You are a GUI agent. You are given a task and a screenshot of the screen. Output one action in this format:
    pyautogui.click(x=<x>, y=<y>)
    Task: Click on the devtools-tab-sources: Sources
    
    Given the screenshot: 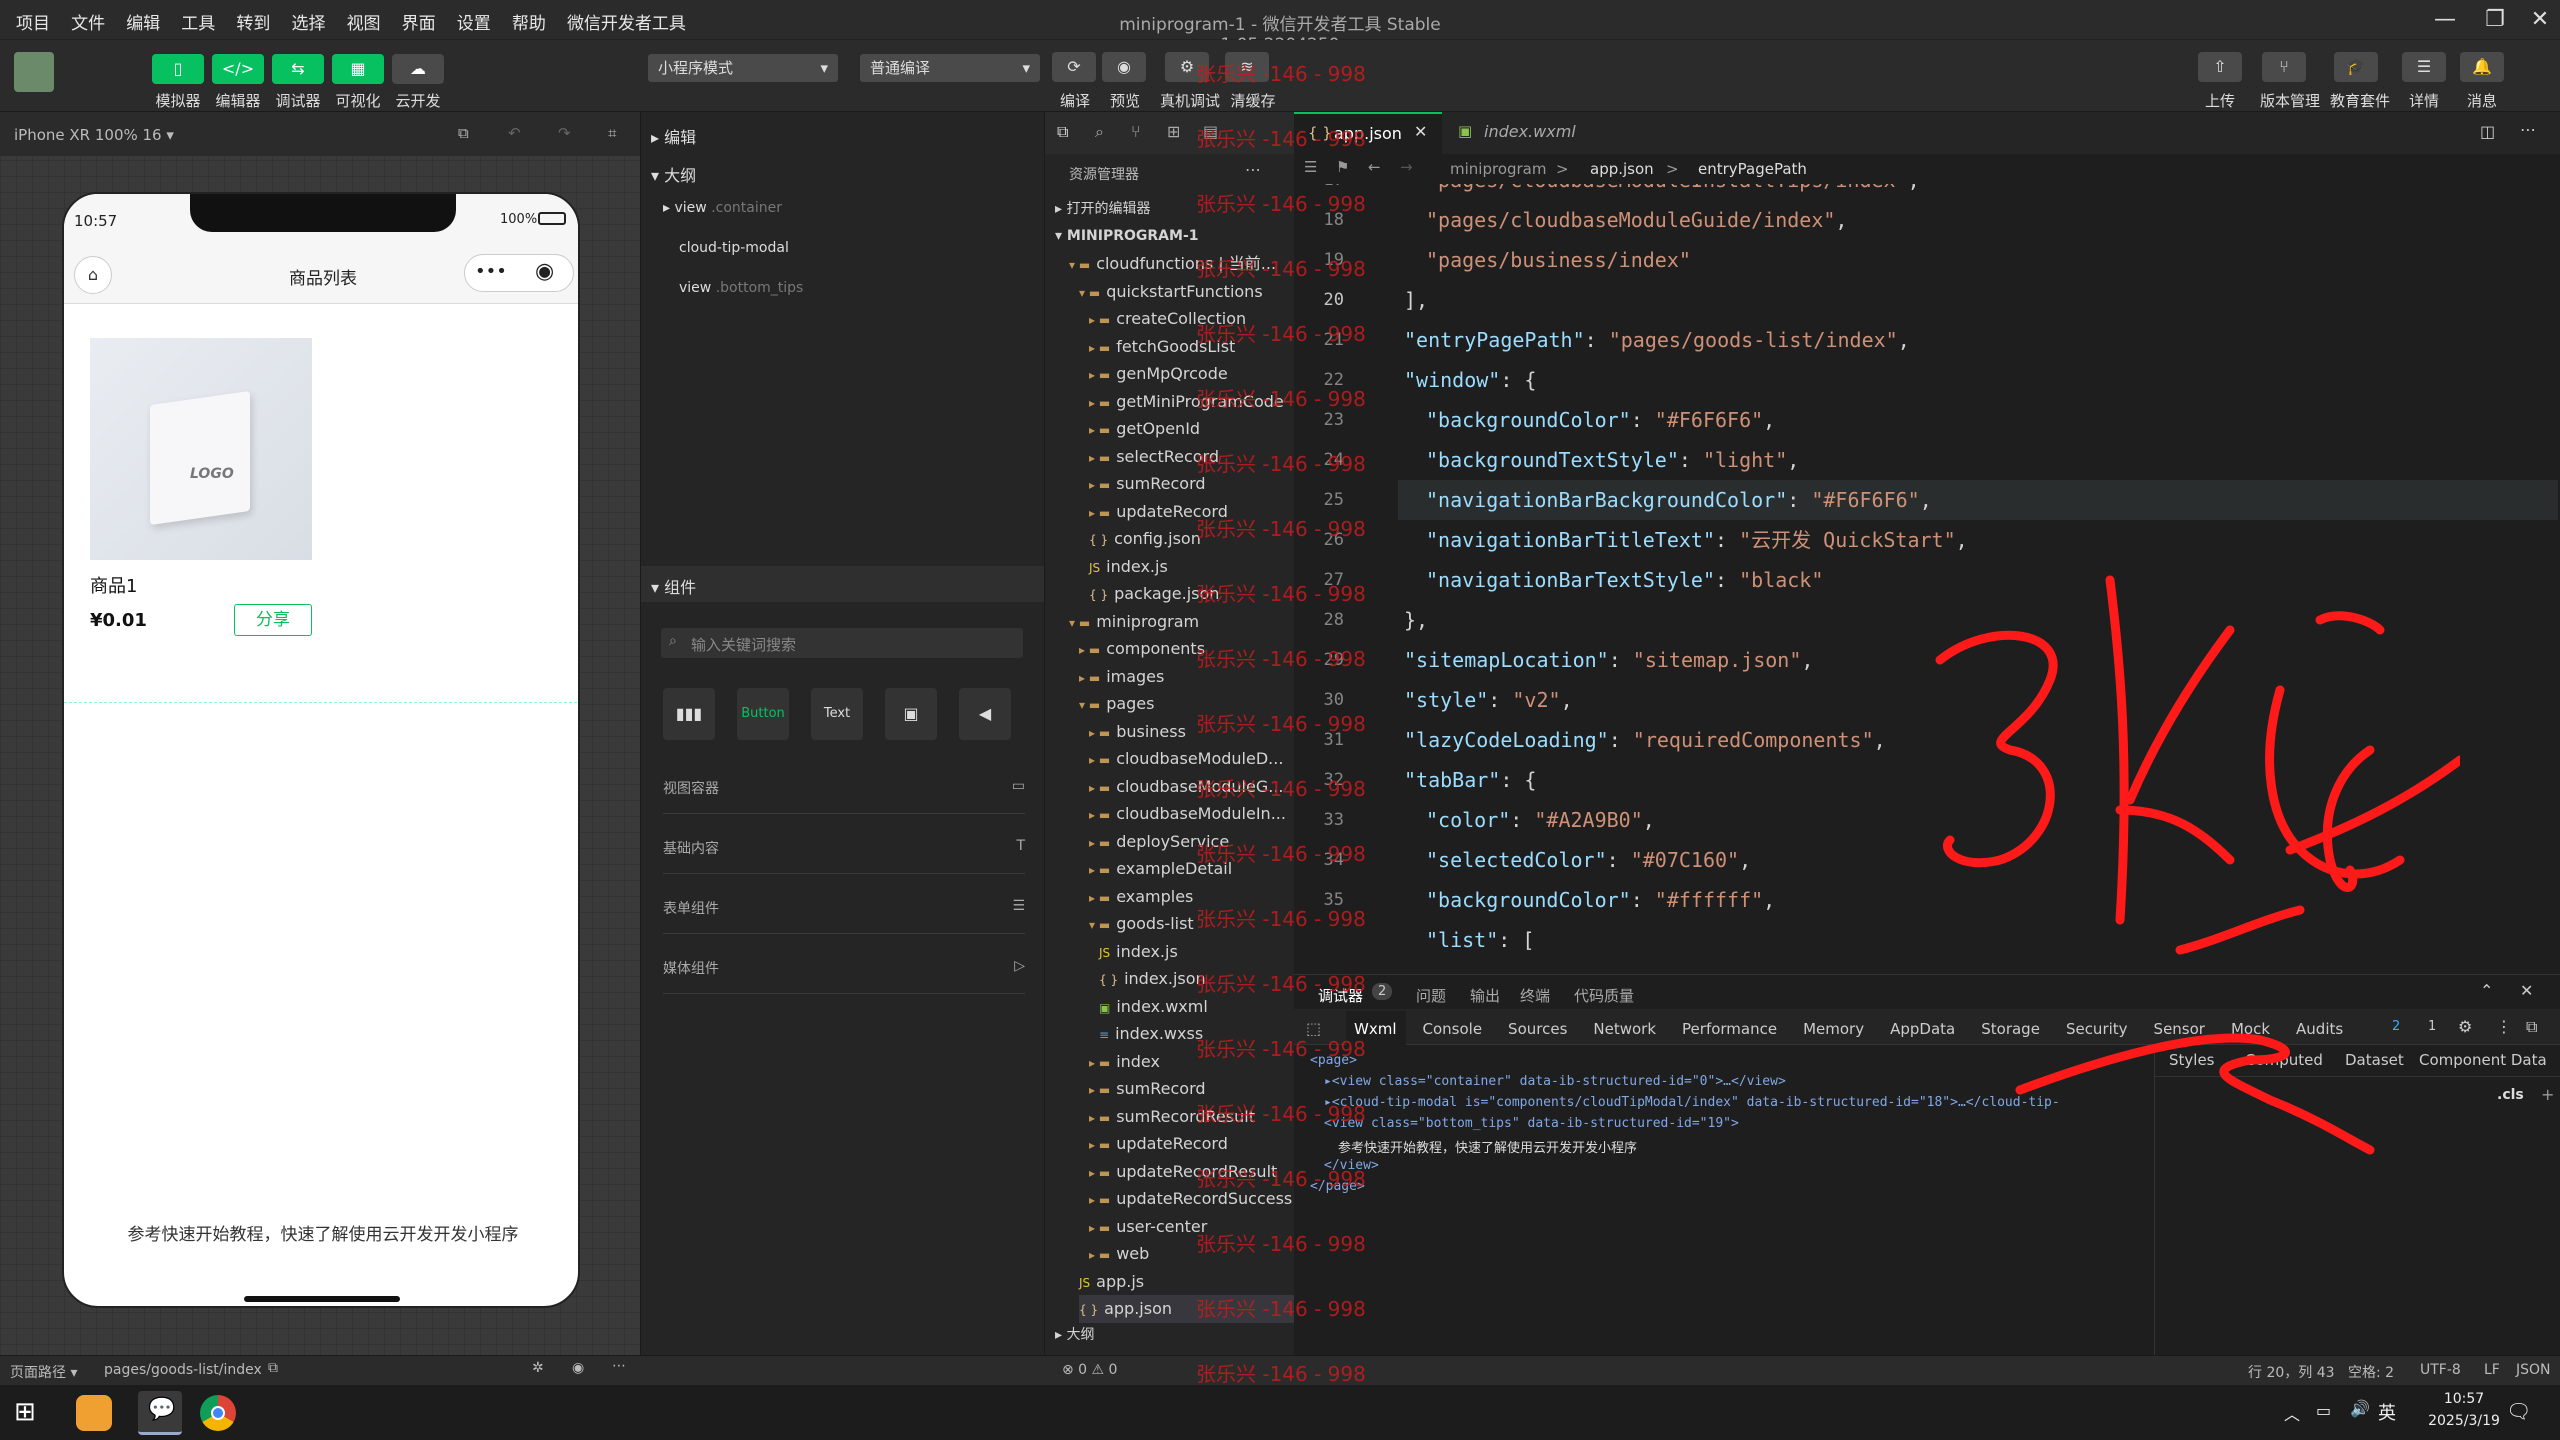 What is the action you would take?
    pyautogui.click(x=1537, y=1029)
    